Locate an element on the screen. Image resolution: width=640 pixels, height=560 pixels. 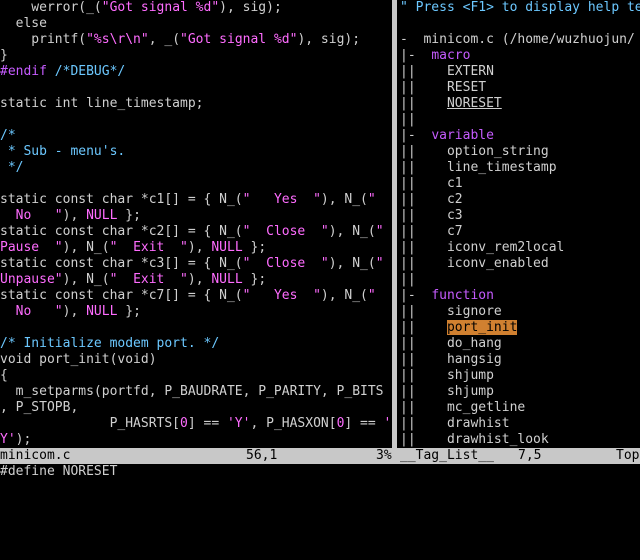
taglist-item: NORESET is located at coordinates (474, 103).